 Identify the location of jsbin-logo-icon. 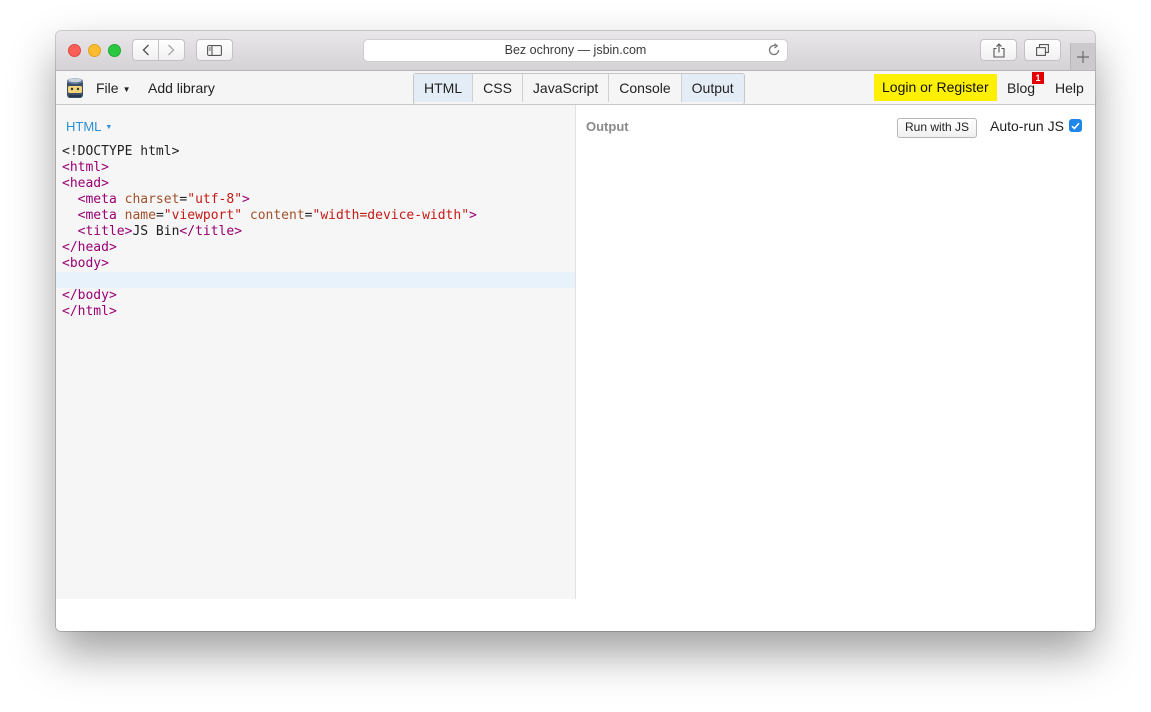
(75, 88).